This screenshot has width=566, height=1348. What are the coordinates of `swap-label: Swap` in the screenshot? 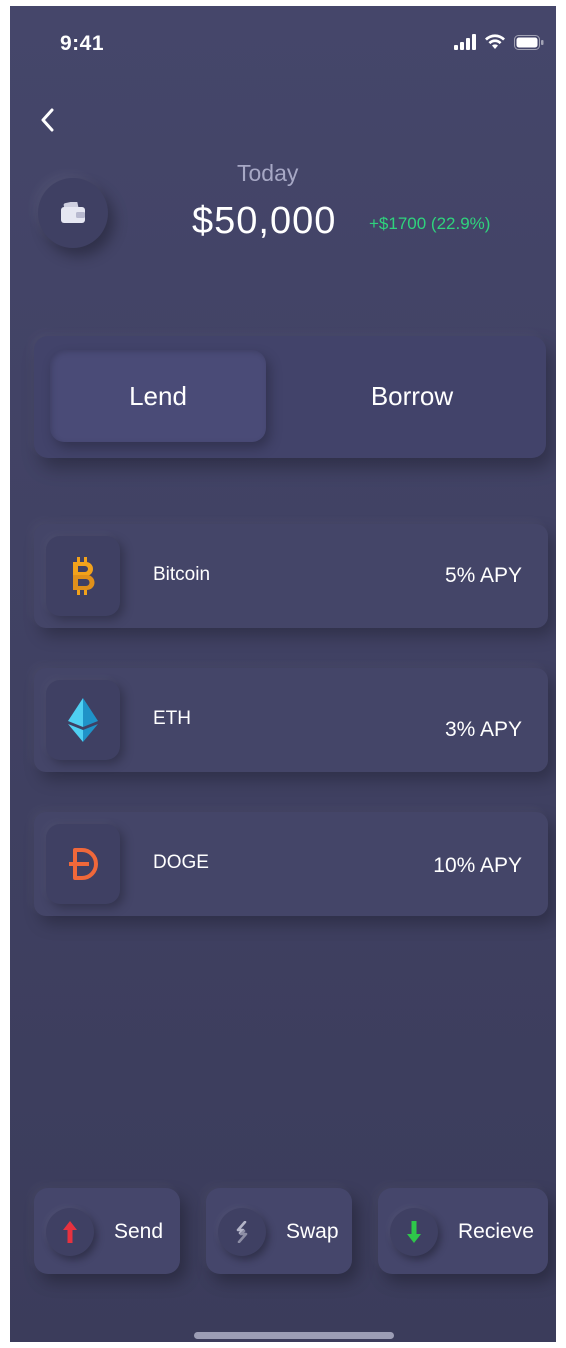 It's located at (312, 1231).